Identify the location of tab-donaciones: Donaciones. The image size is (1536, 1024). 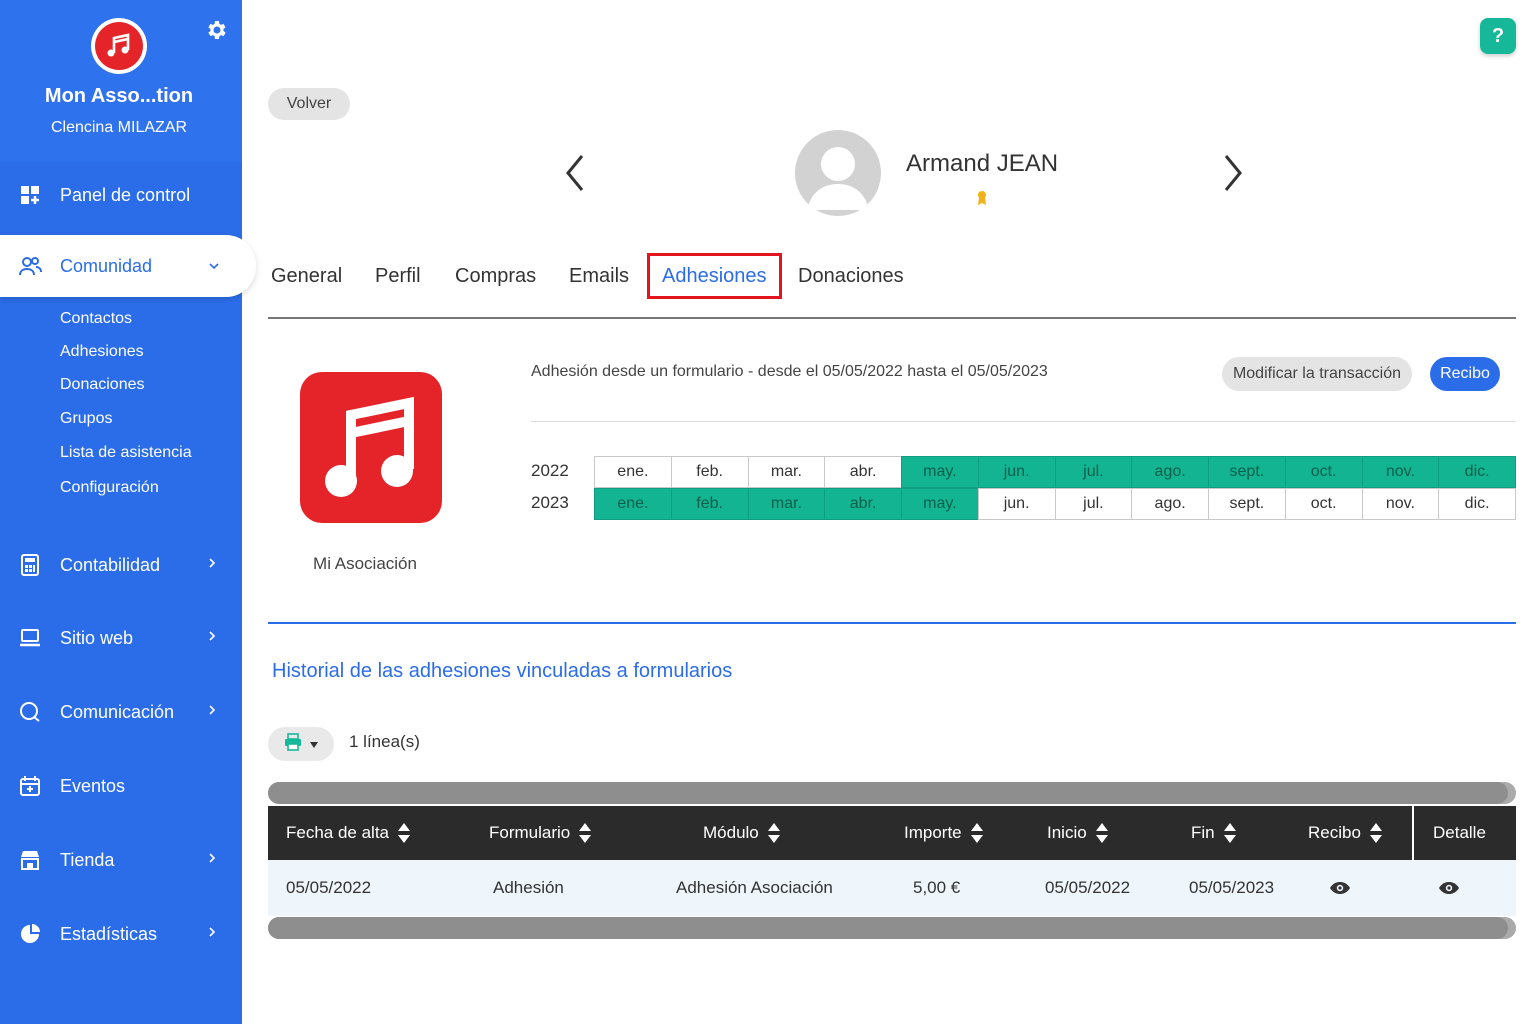
(851, 276).